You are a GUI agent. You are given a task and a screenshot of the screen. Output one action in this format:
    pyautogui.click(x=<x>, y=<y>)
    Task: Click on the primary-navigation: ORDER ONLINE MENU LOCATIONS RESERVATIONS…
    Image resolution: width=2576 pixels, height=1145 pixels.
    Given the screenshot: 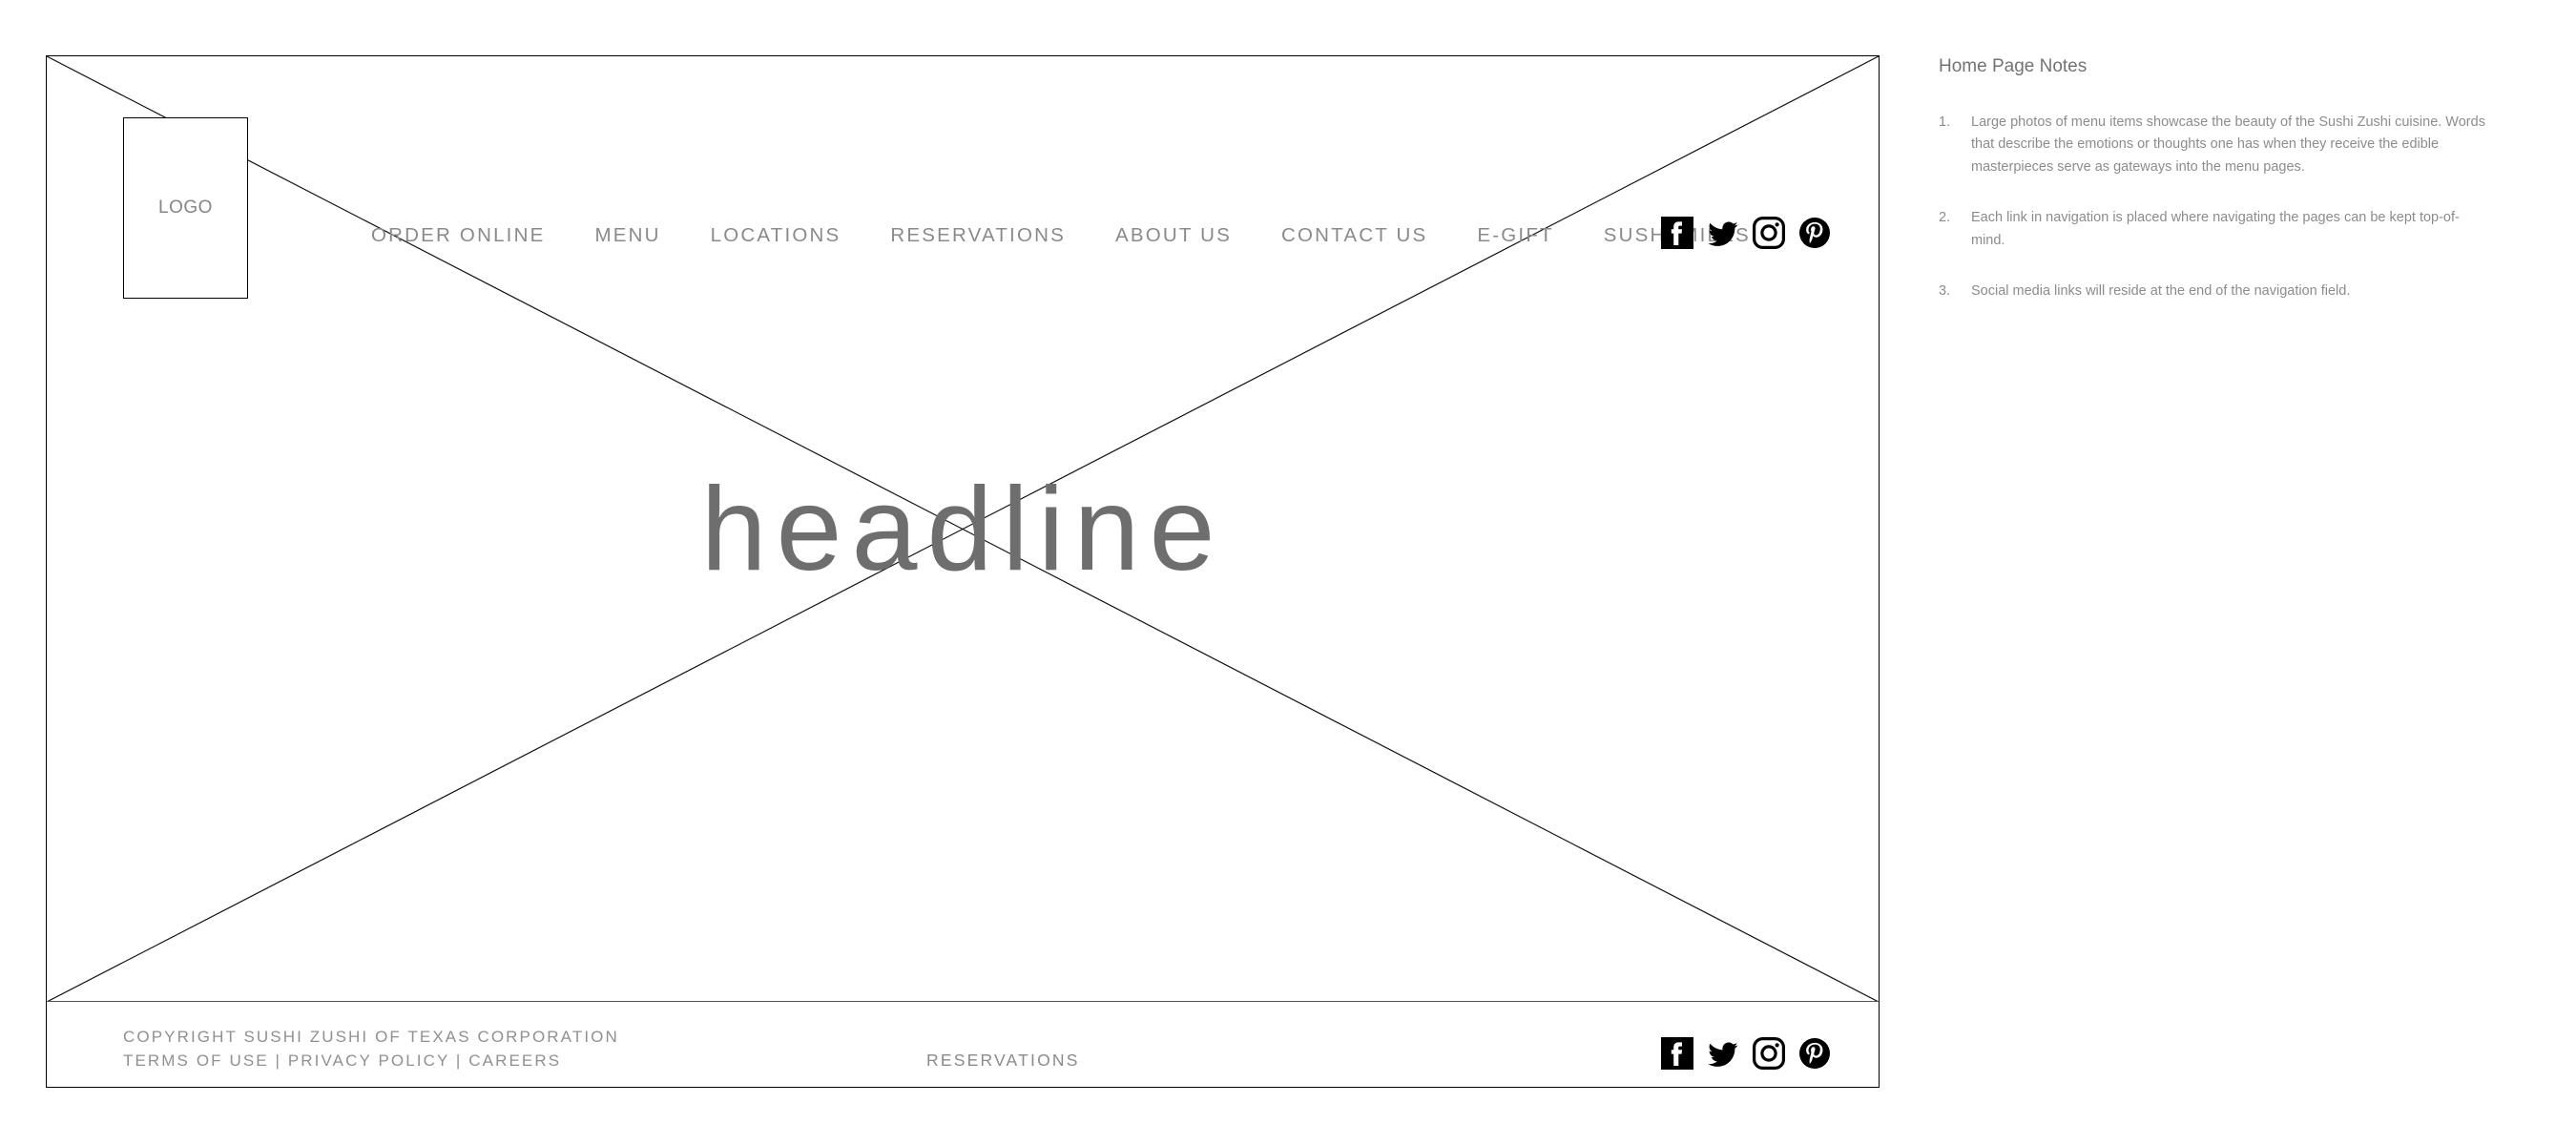 What is the action you would take?
    pyautogui.click(x=1085, y=235)
    